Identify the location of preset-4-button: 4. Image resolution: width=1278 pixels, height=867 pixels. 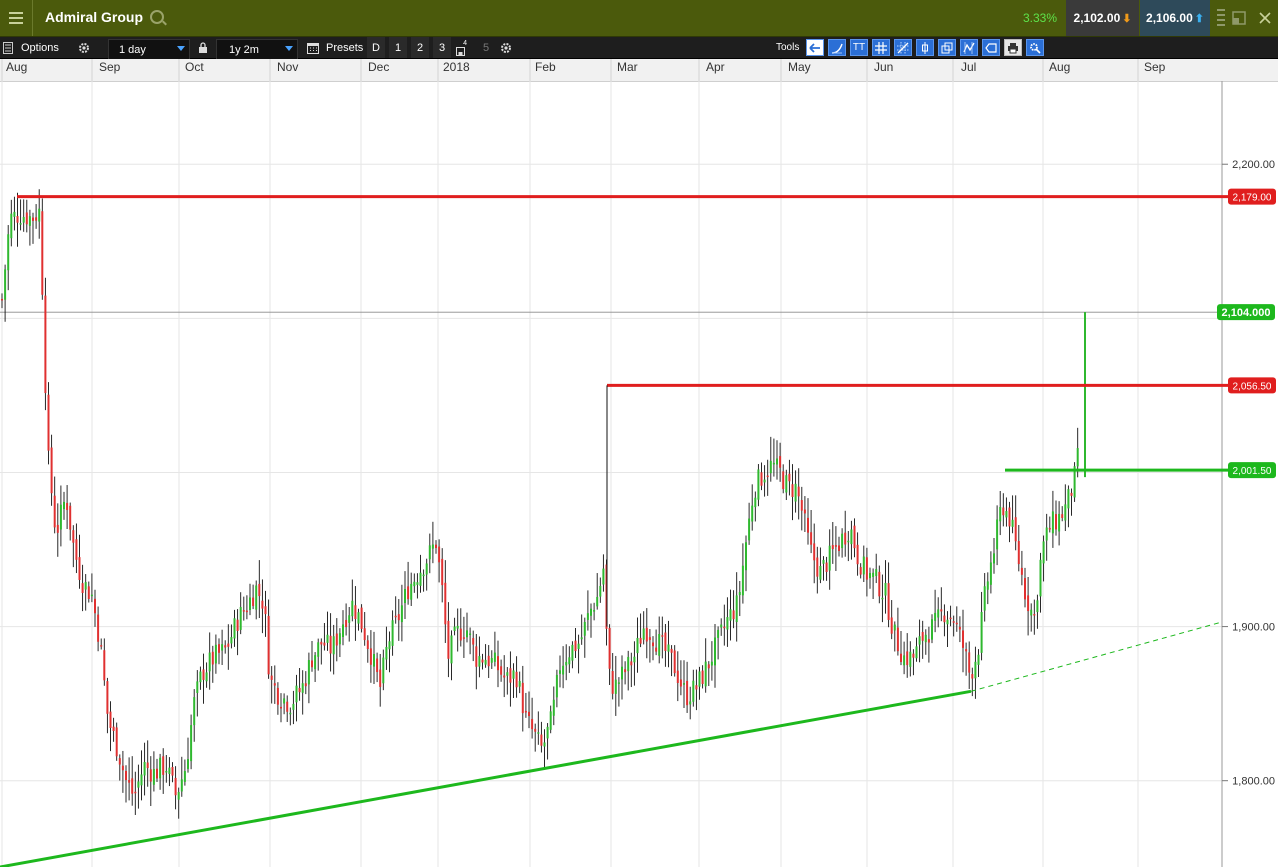
(460, 47).